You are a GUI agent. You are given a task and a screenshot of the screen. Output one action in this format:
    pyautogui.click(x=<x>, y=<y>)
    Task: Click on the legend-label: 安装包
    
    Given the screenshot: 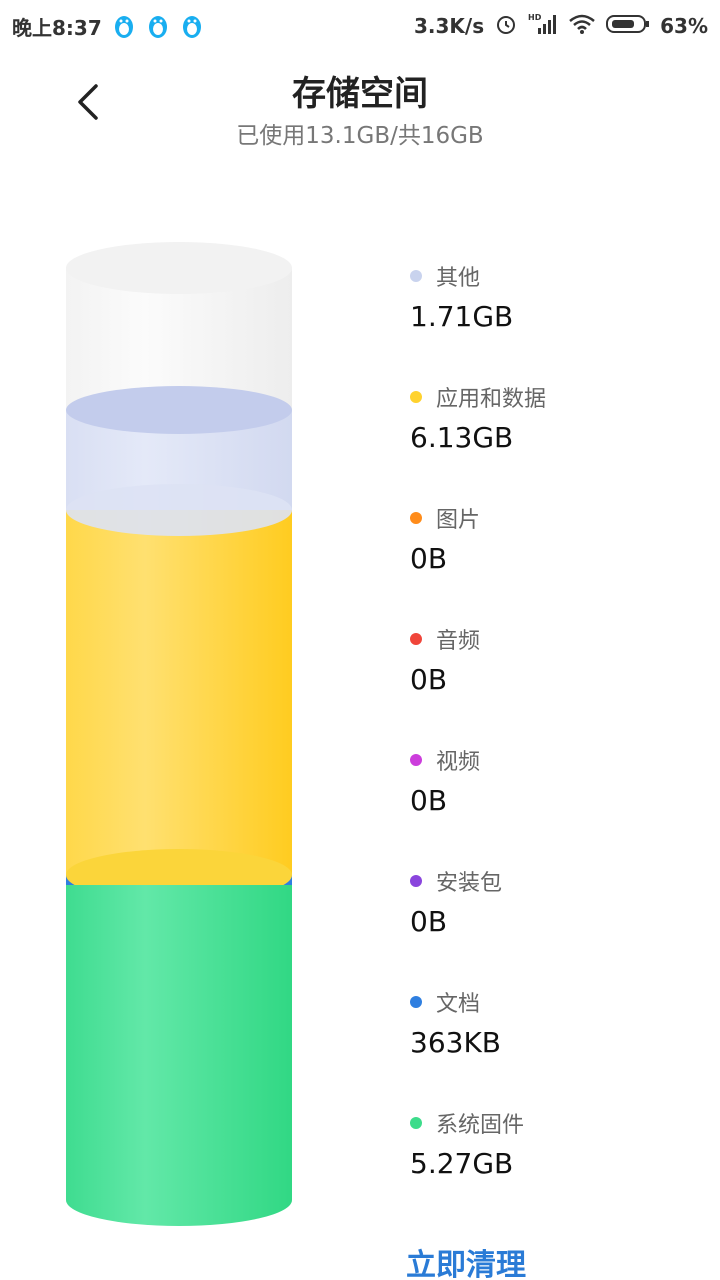 What is the action you would take?
    pyautogui.click(x=469, y=883)
    